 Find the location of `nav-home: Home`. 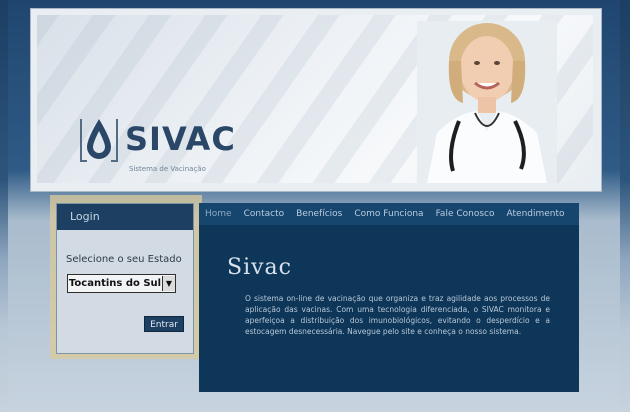

nav-home: Home is located at coordinates (218, 214).